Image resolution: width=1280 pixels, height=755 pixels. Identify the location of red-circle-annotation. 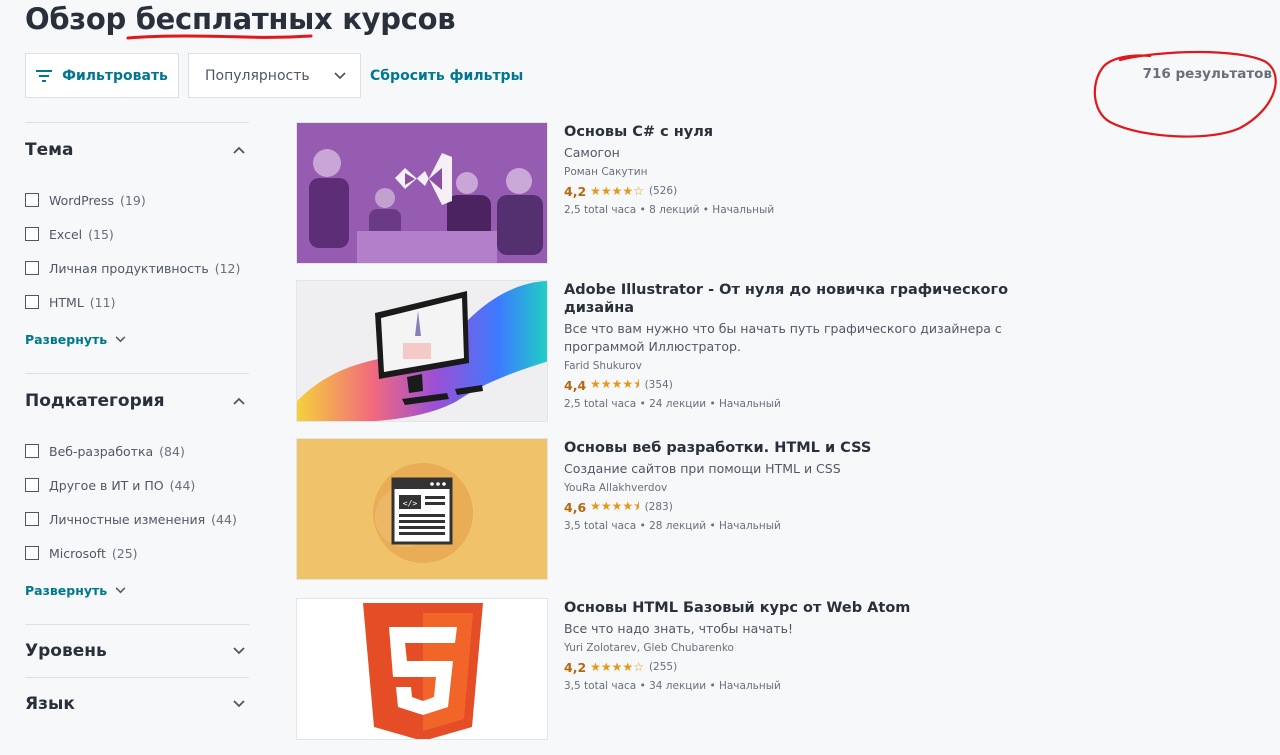
(1185, 94).